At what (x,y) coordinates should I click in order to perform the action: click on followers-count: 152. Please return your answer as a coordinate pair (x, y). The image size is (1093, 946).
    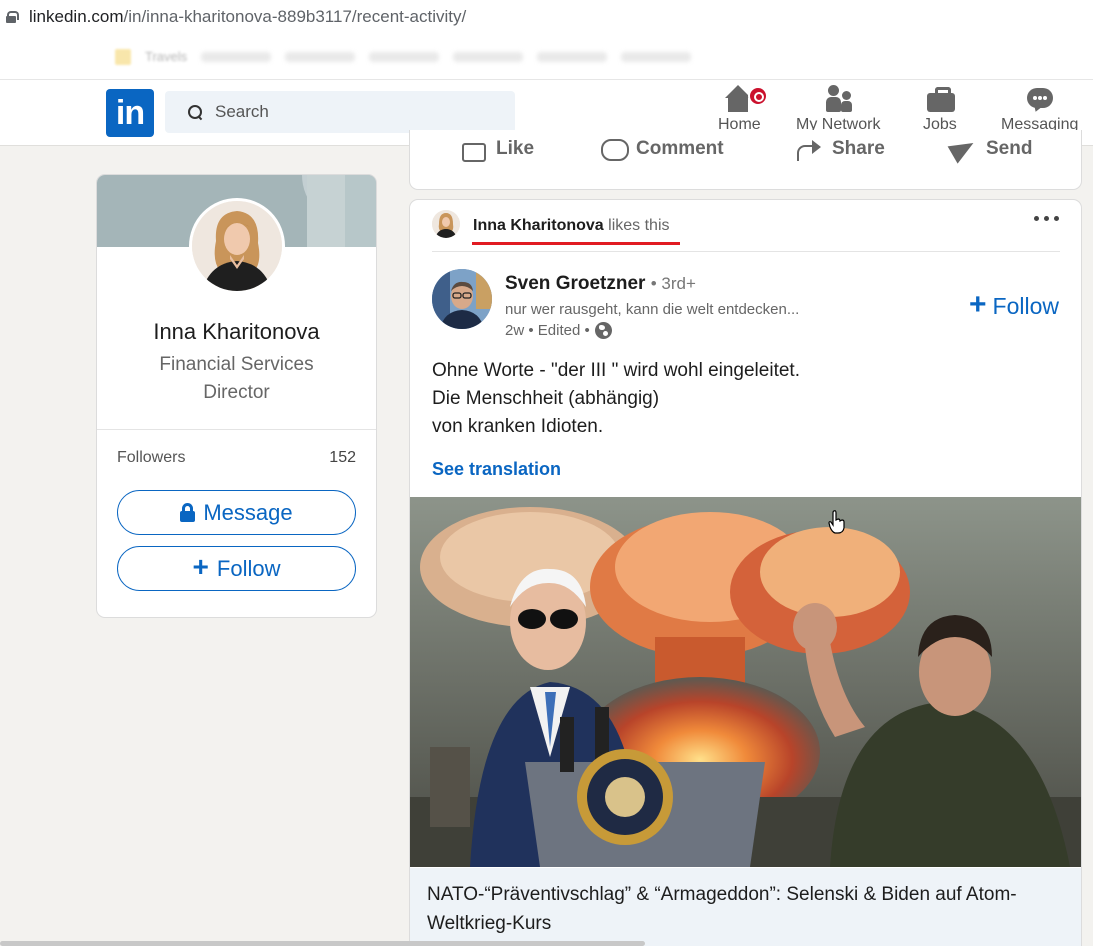
    Looking at the image, I should click on (342, 457).